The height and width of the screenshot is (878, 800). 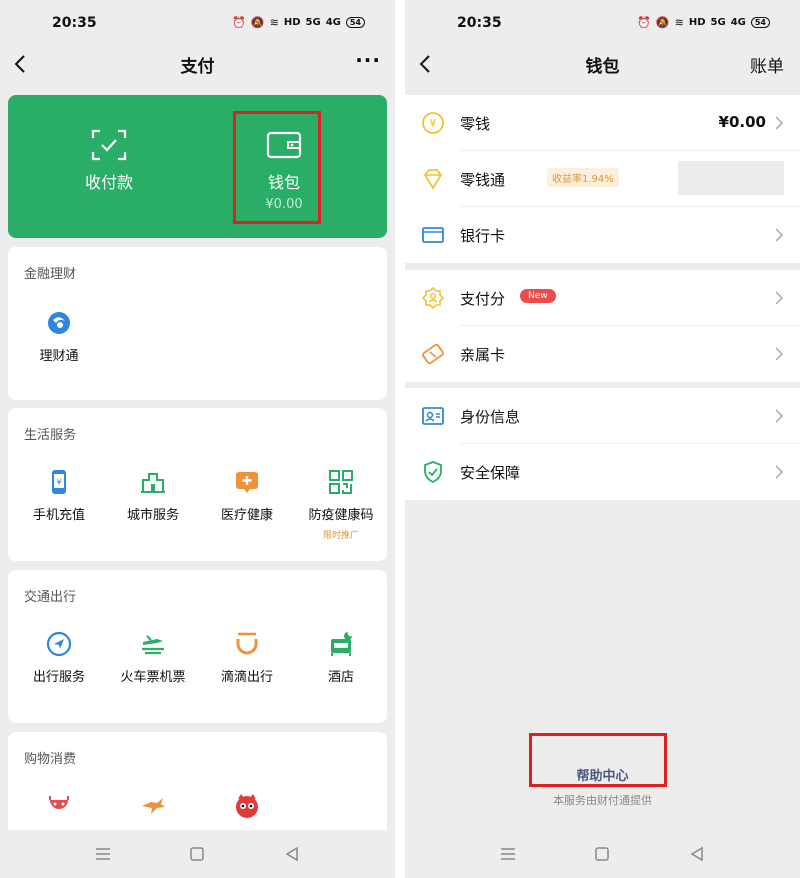 I want to click on grid-item-label: 火车票机票, so click(x=153, y=677).